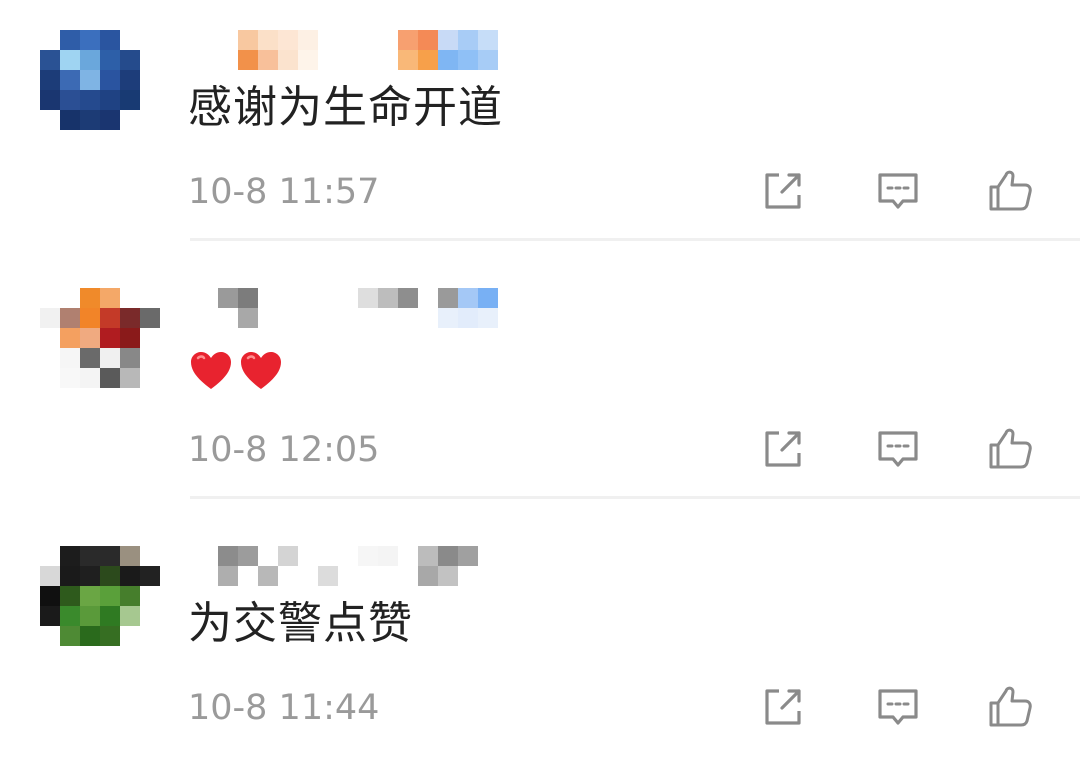 The width and height of the screenshot is (1080, 774). Describe the element at coordinates (284, 450) in the screenshot. I see `comment-timestamp: 10-8 12:05` at that location.